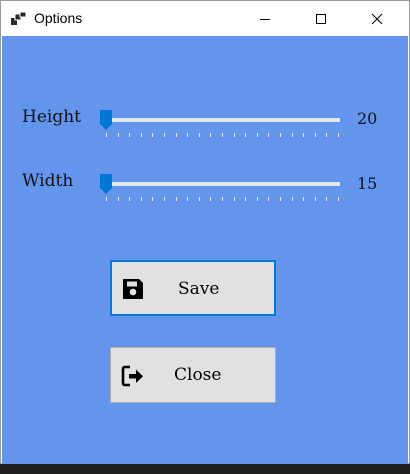 This screenshot has width=410, height=474. I want to click on height-label: Height, so click(51, 117).